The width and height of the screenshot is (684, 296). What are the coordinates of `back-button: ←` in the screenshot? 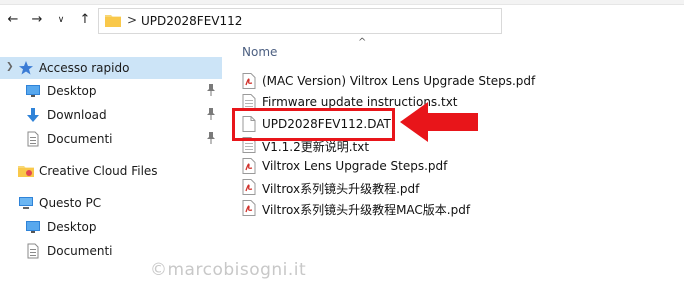 It's located at (13, 20).